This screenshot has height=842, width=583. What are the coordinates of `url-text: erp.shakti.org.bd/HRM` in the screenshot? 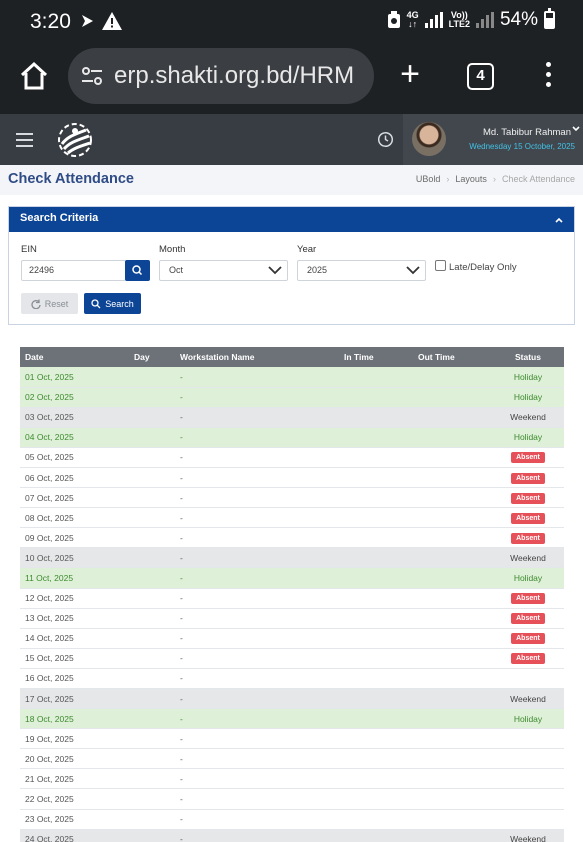 It's located at (234, 75).